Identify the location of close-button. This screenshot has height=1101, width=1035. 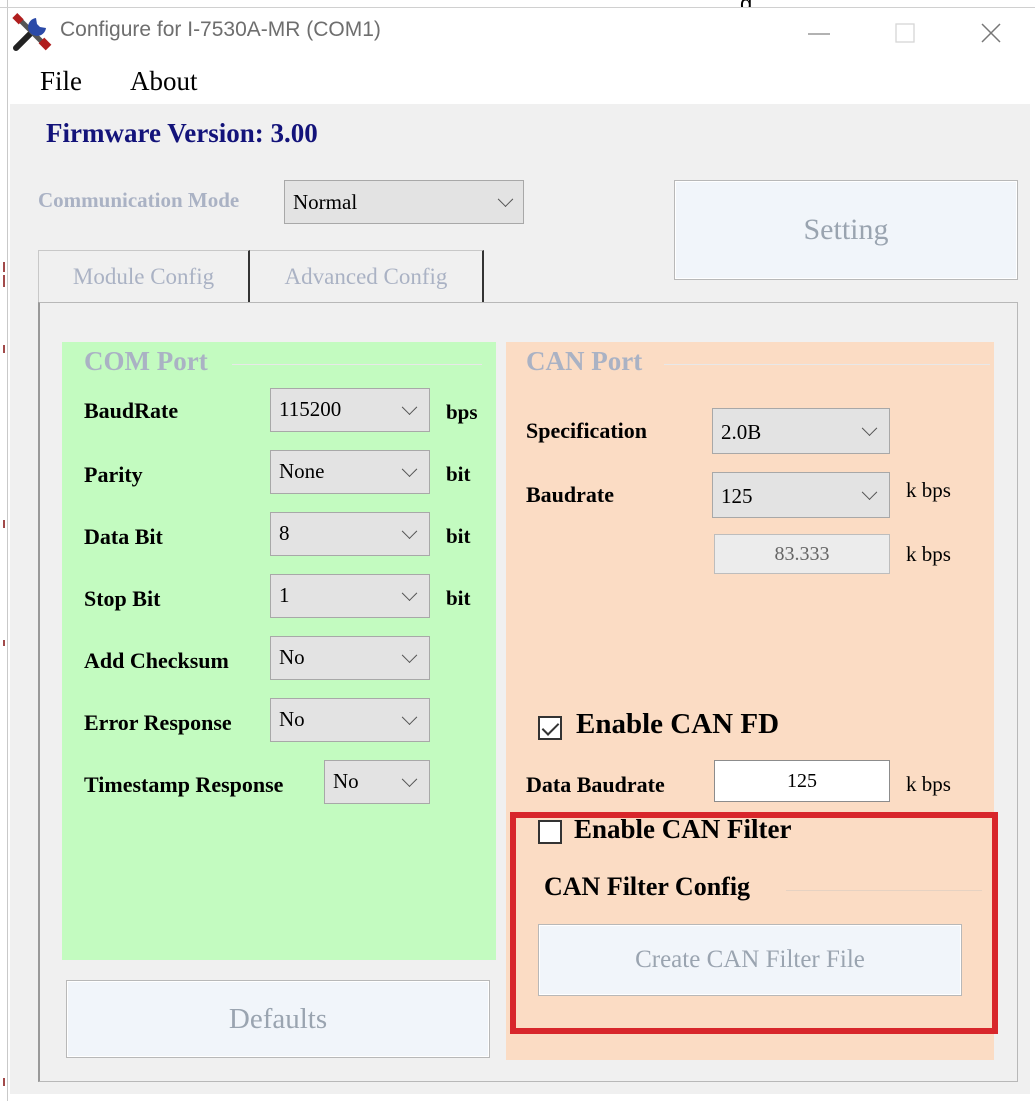
(990, 33).